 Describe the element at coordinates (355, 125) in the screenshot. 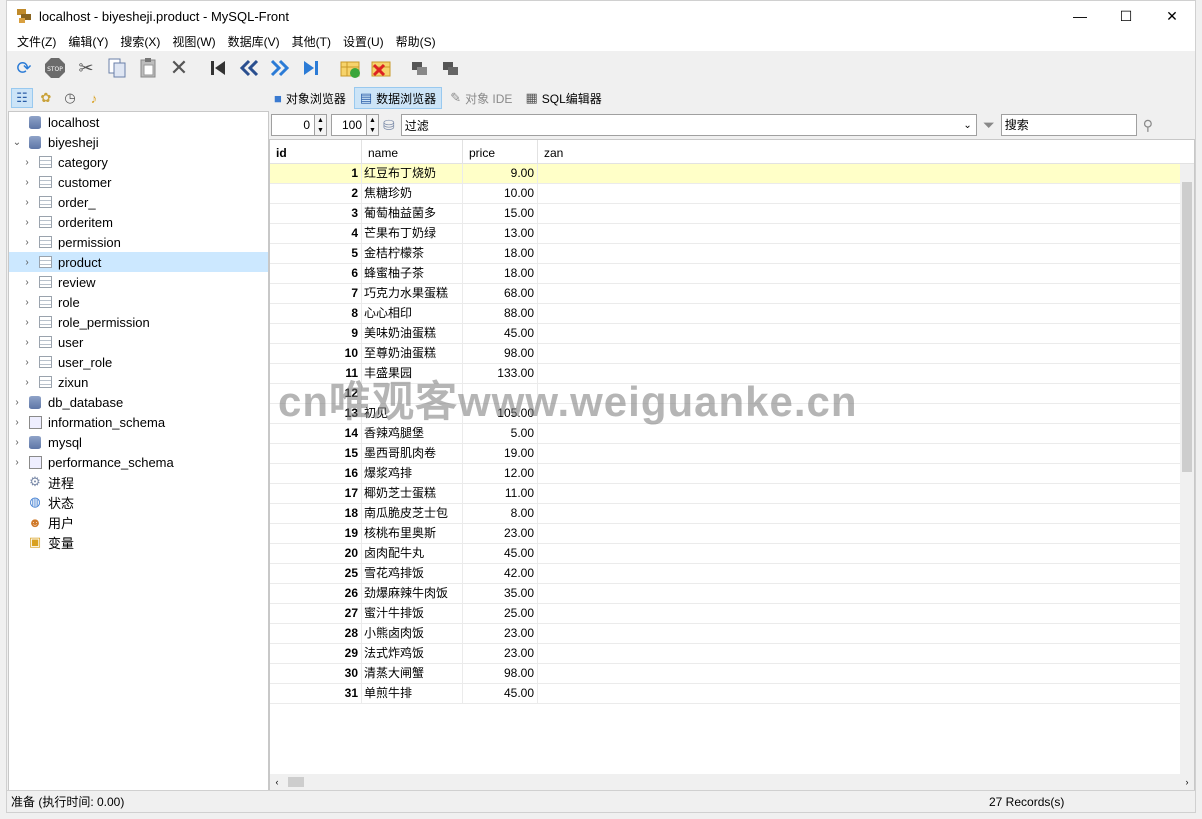

I see `limit-stepper: 100 ▲ ▼` at that location.